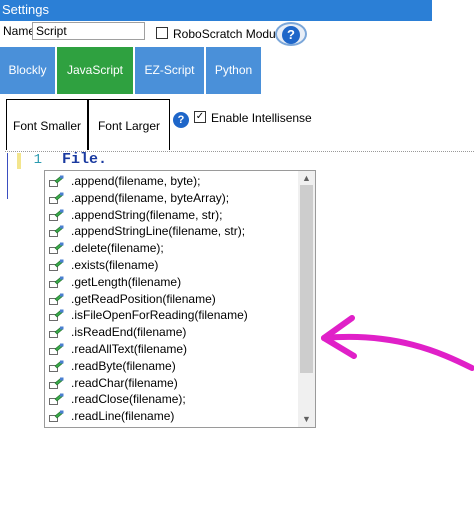  I want to click on autocomplete-item: .delete(filename);, so click(174, 248).